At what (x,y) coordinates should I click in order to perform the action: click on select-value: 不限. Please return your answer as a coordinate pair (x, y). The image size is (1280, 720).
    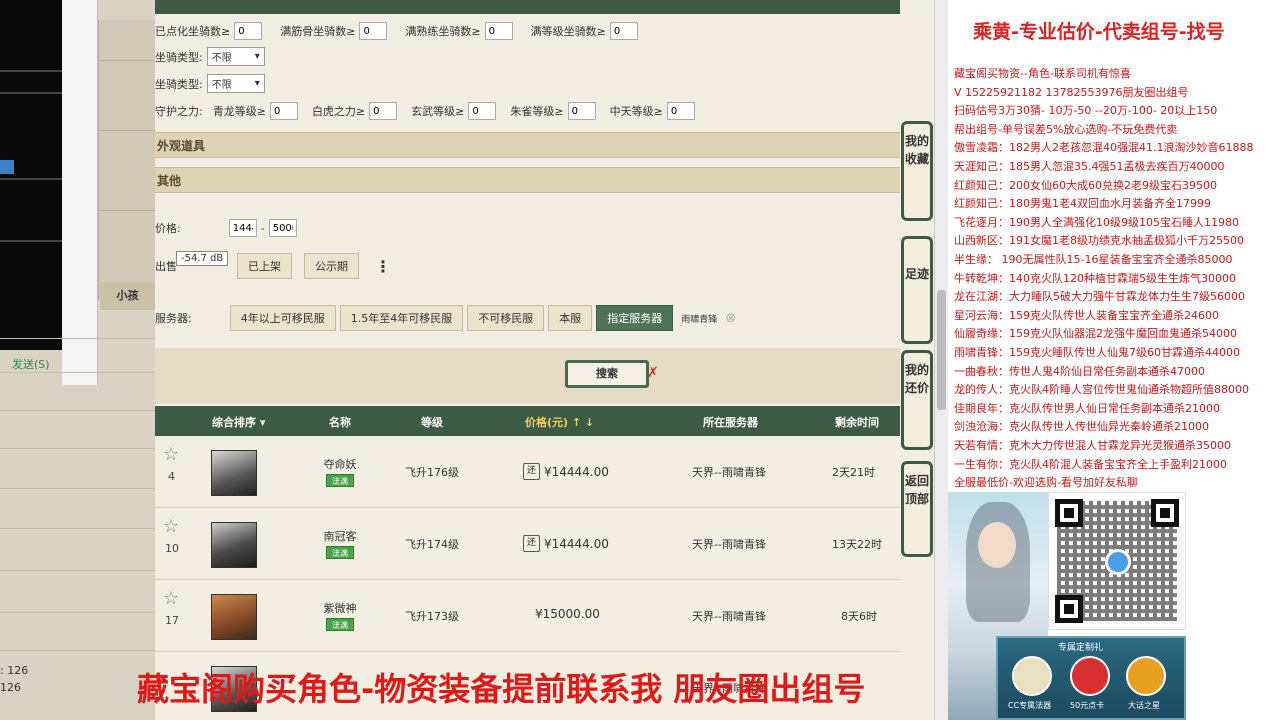
    Looking at the image, I should click on (221, 58).